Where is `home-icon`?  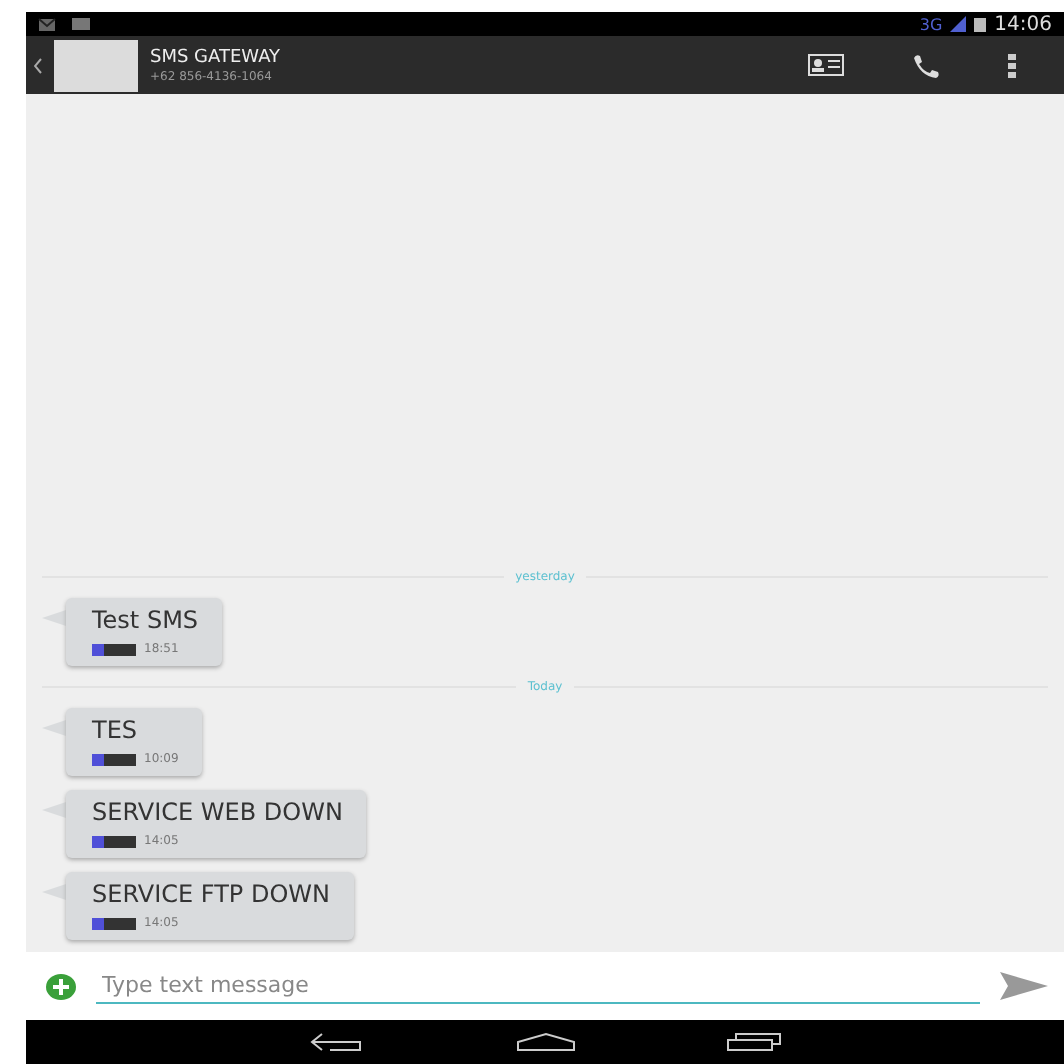
home-icon is located at coordinates (545, 1042).